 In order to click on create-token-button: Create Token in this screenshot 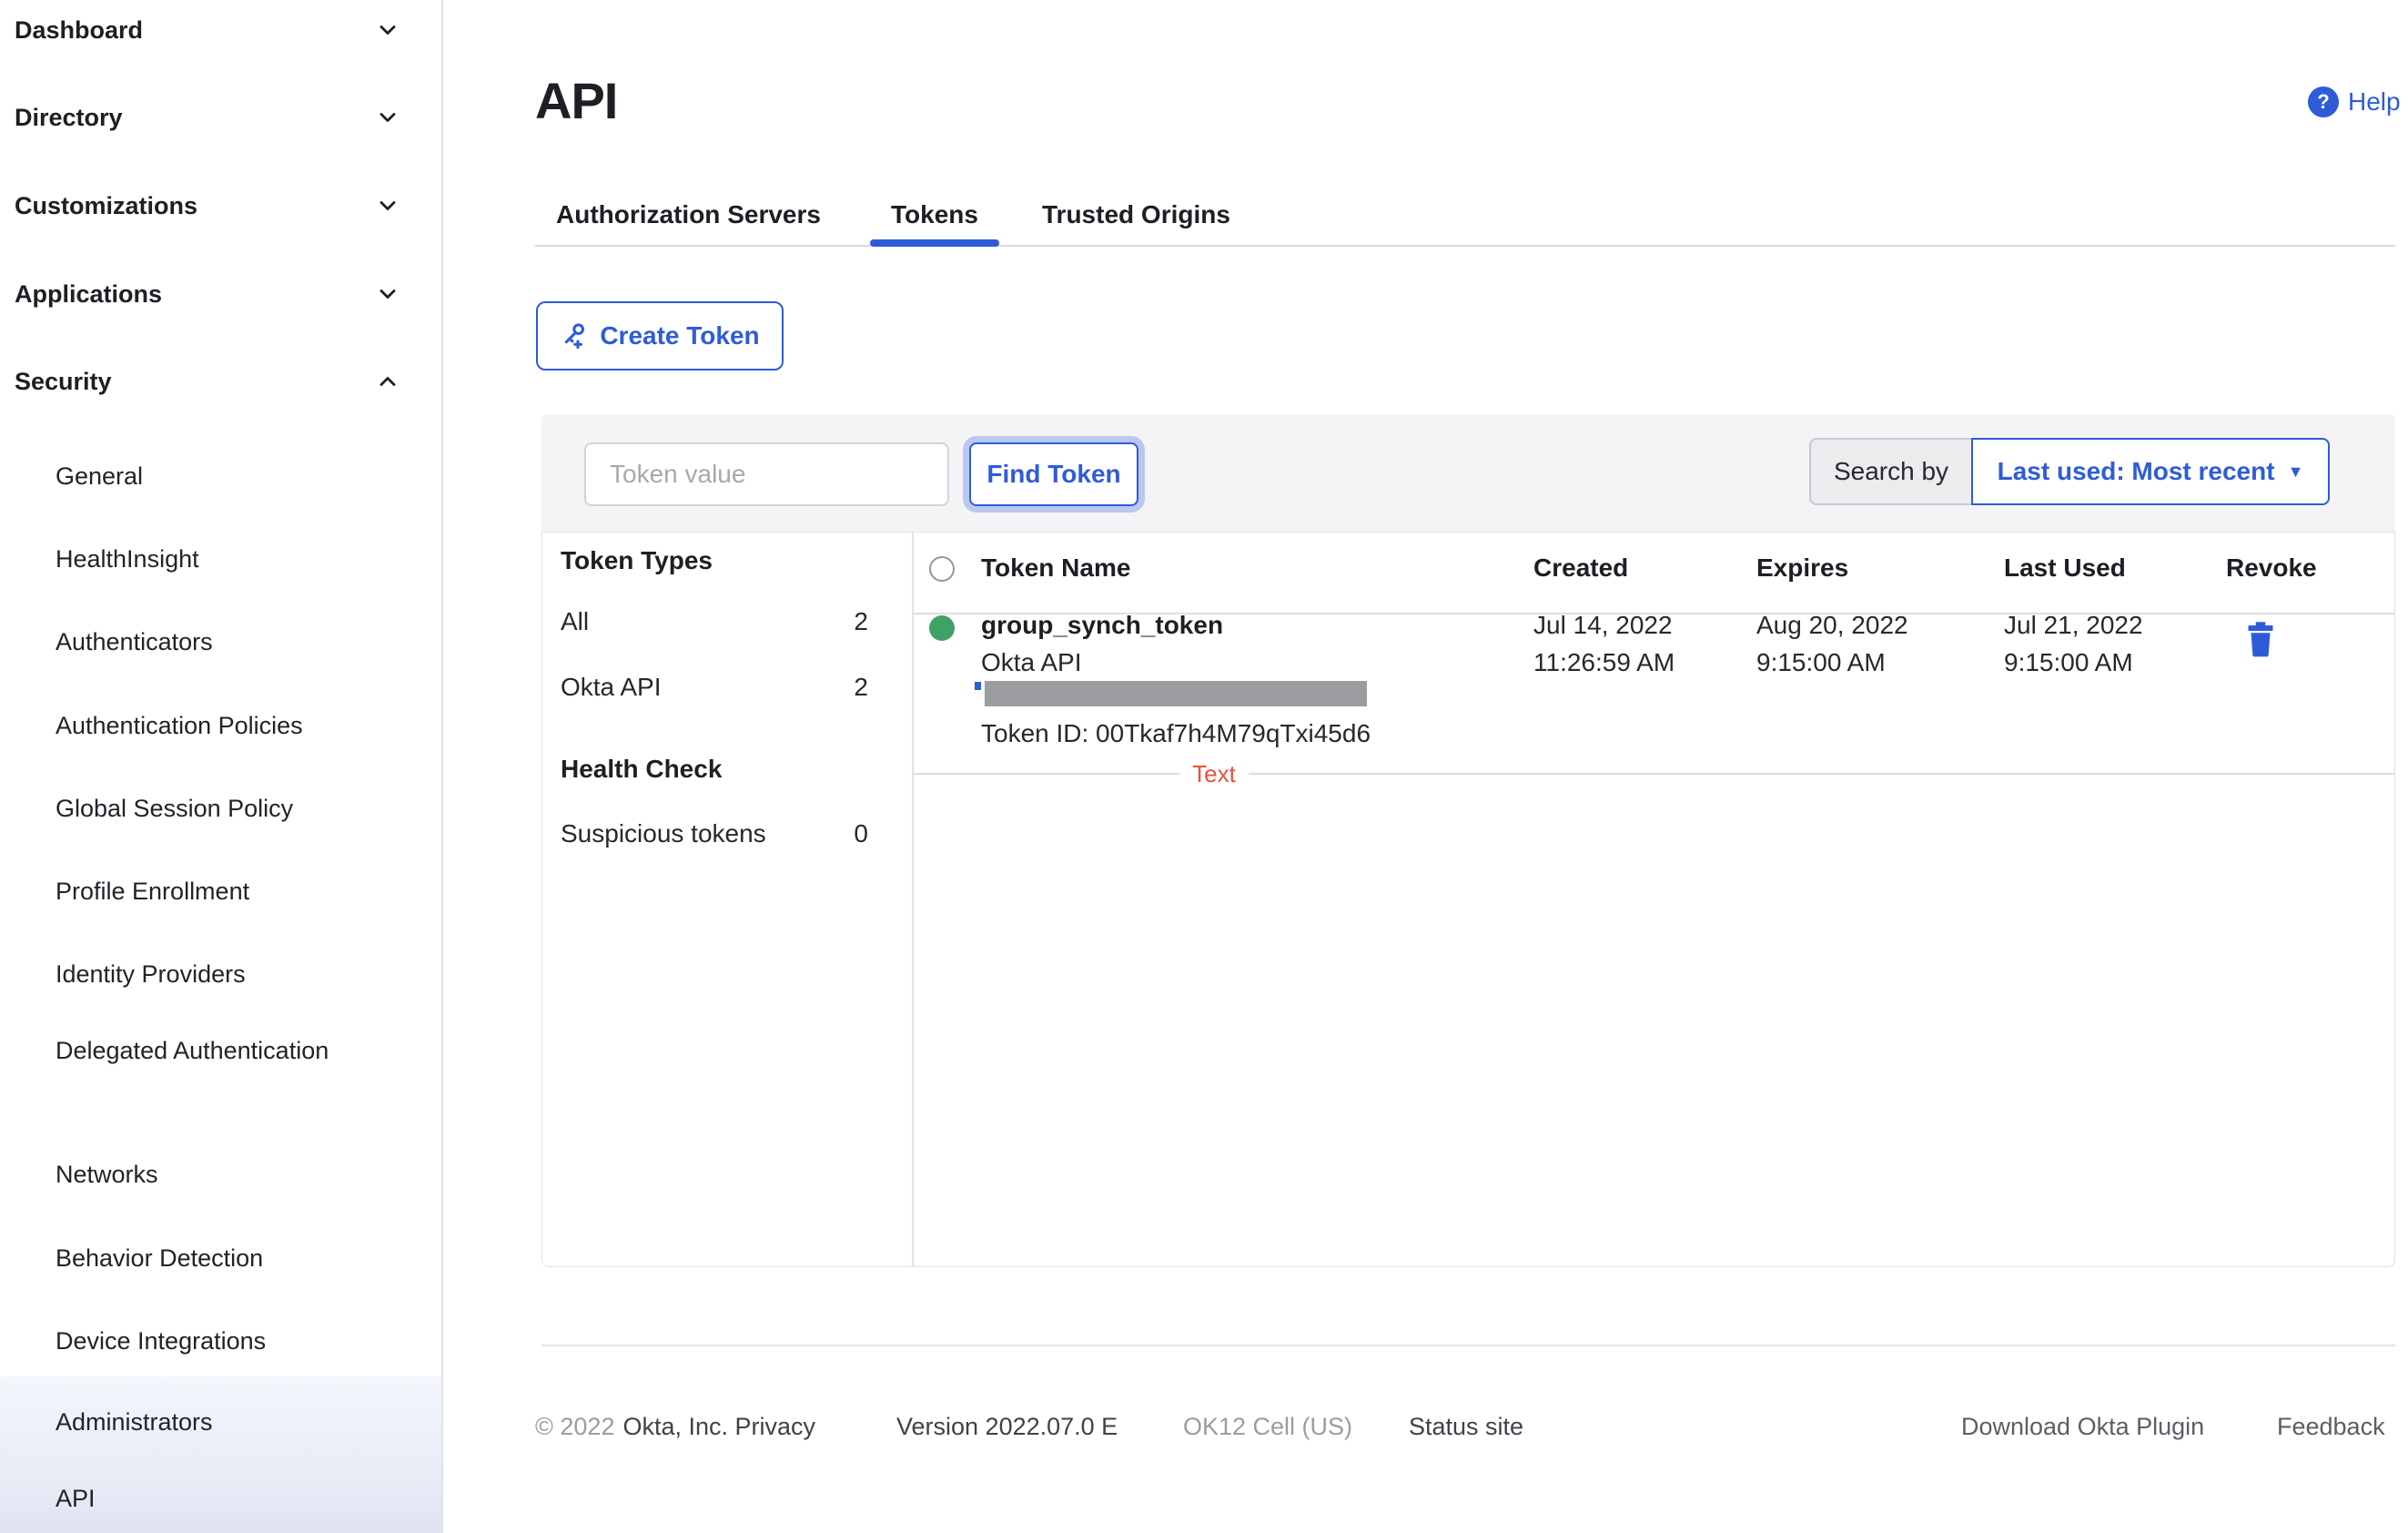, I will do `click(660, 336)`.